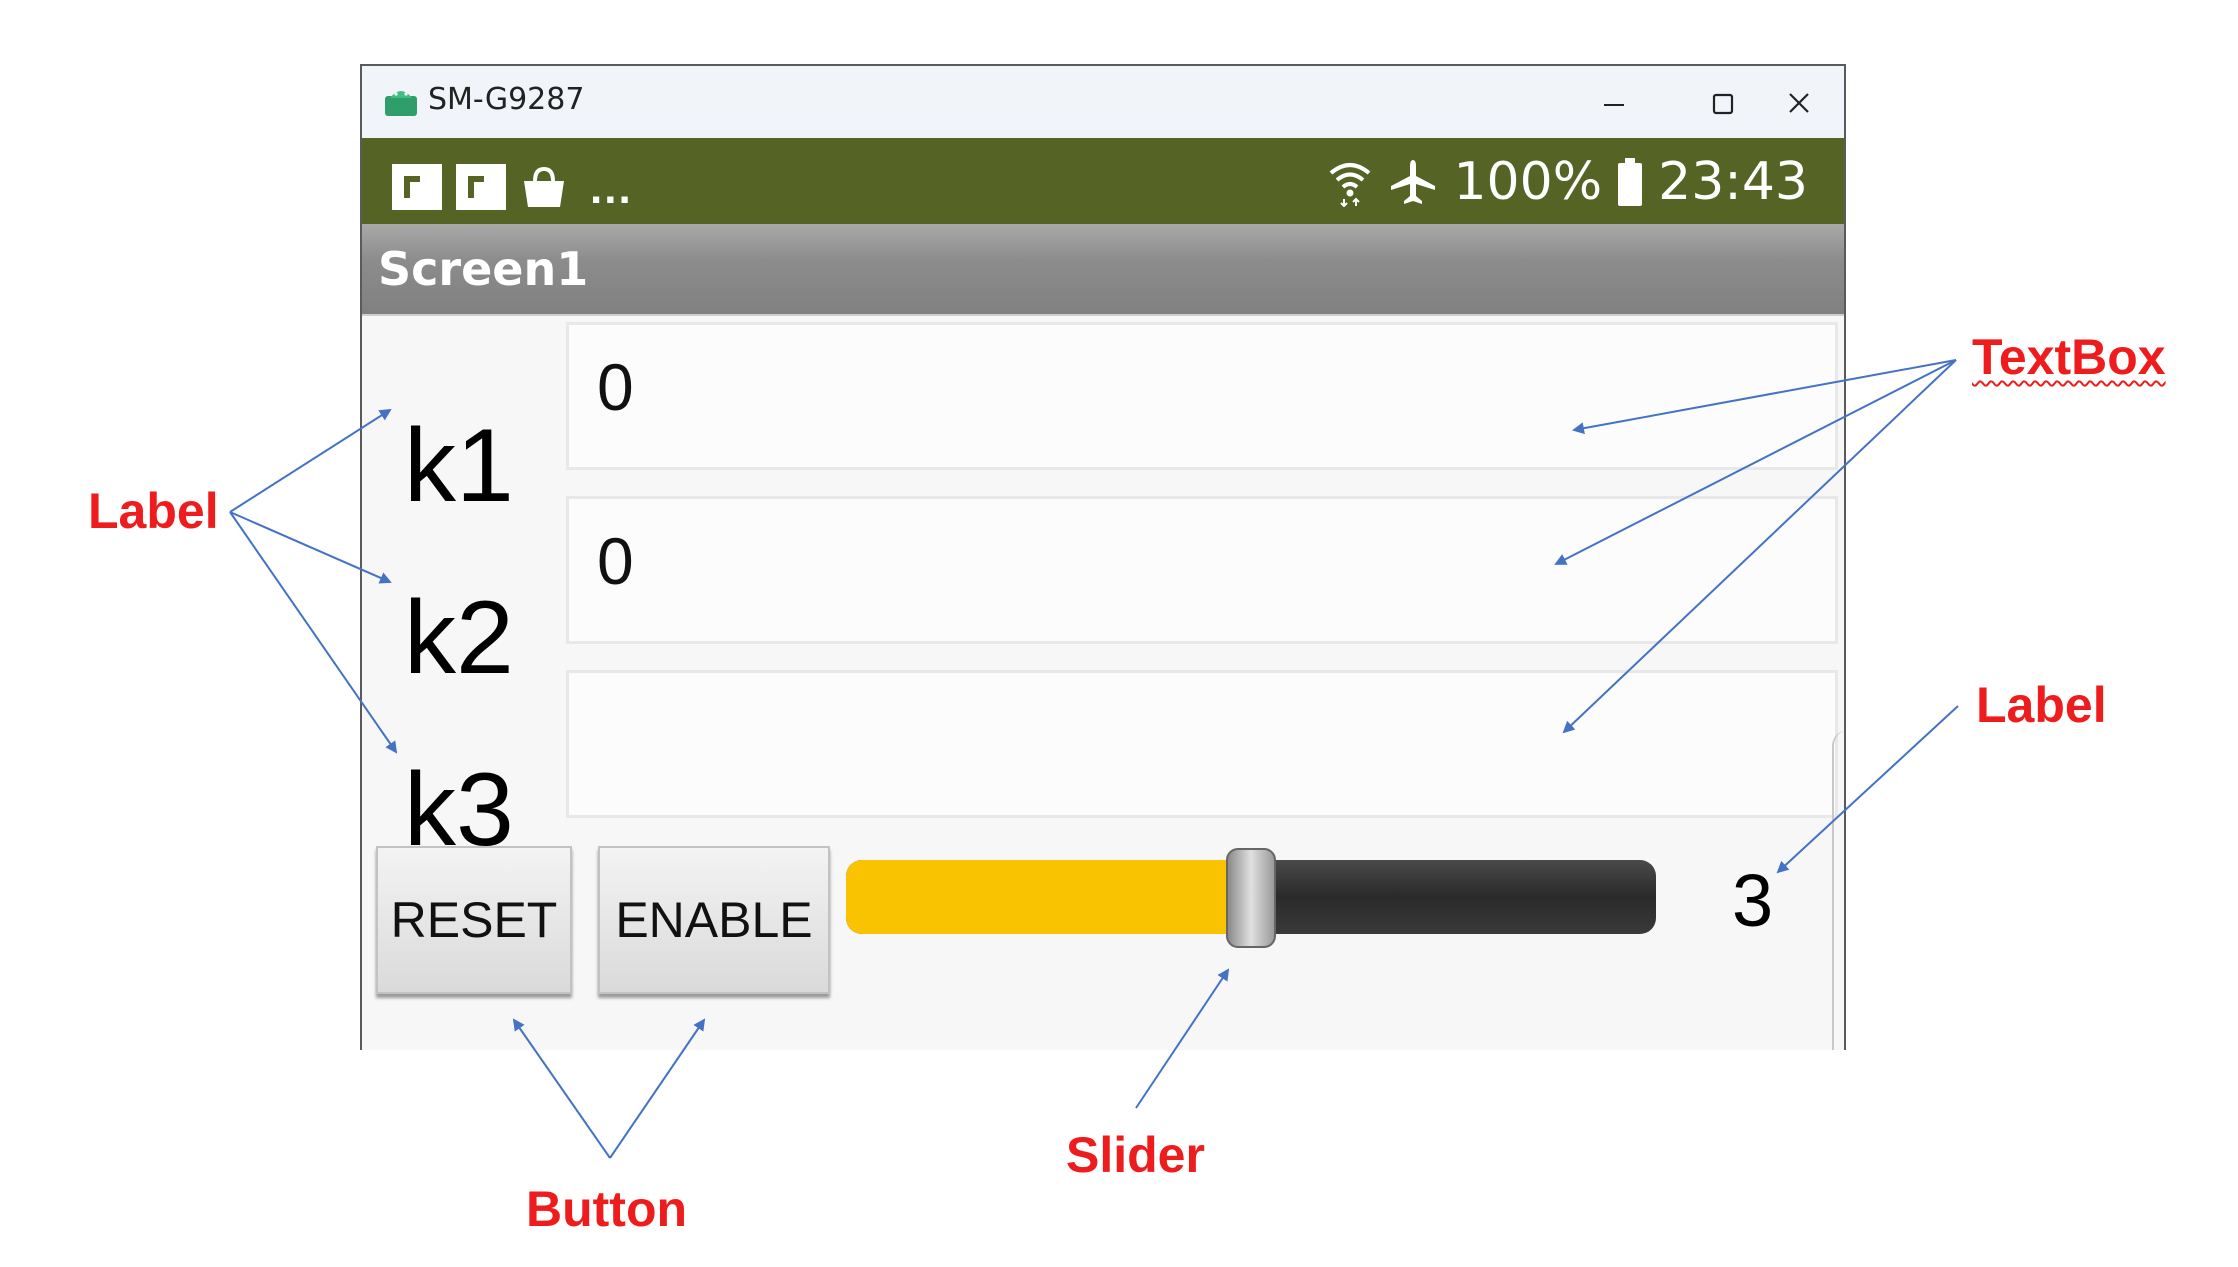 The image size is (2238, 1267). Describe the element at coordinates (561, 1088) in the screenshot. I see `arrow-button-reset` at that location.